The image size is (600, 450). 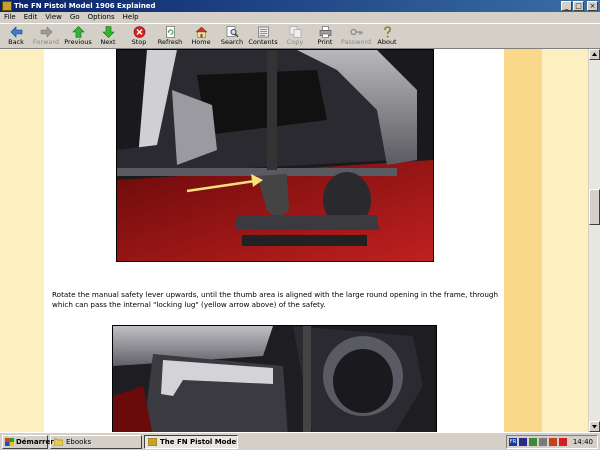 I want to click on maximize-button: □, so click(x=578, y=6).